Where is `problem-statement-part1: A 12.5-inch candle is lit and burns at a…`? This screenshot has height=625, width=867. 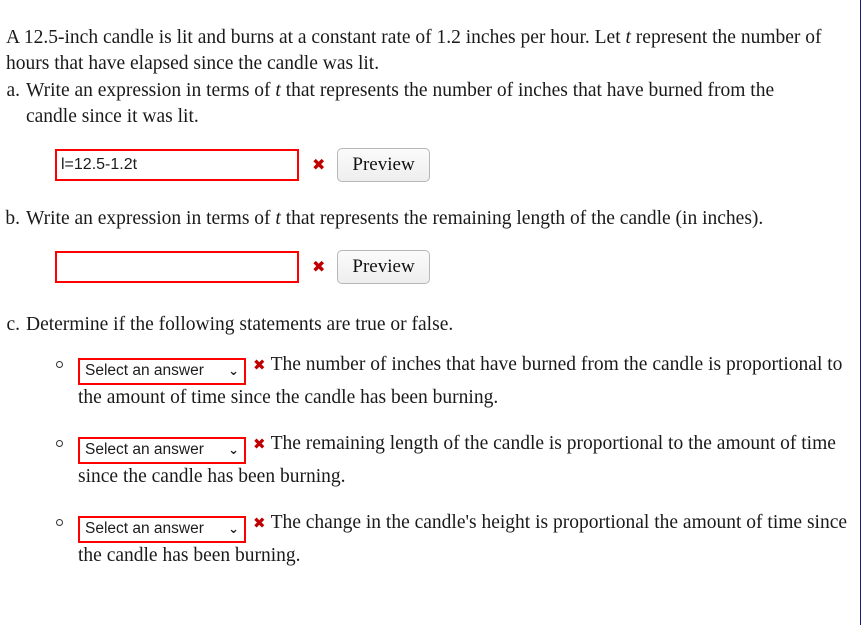 problem-statement-part1: A 12.5-inch candle is lit and burns at a… is located at coordinates (316, 37).